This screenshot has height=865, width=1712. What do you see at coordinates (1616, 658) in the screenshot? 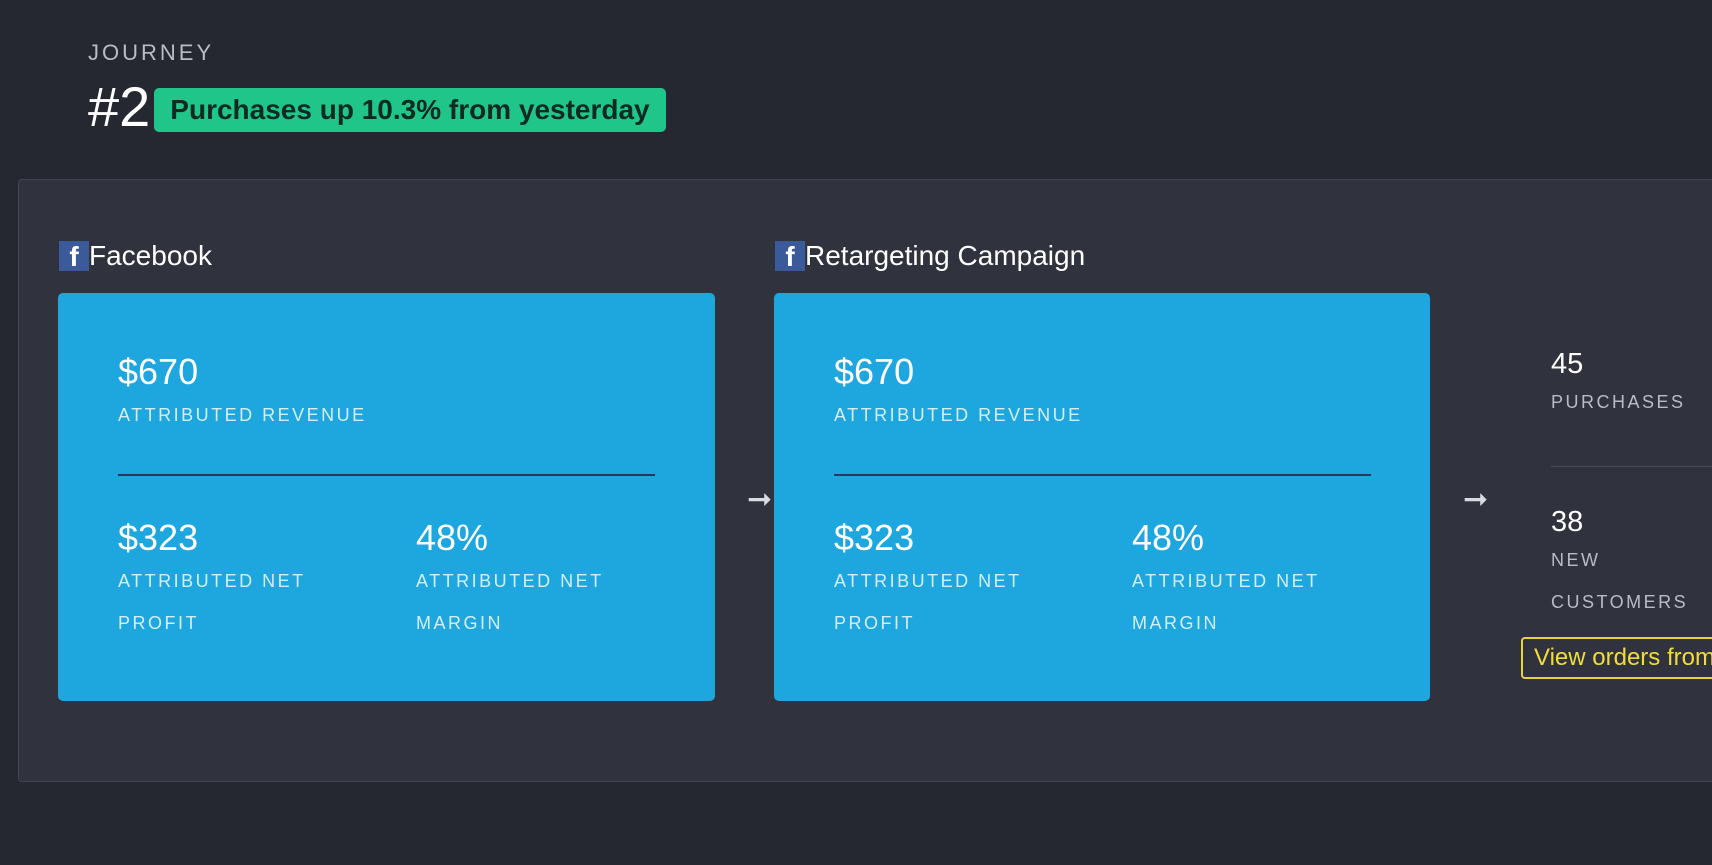
I see `view-orders-link: View orders from` at bounding box center [1616, 658].